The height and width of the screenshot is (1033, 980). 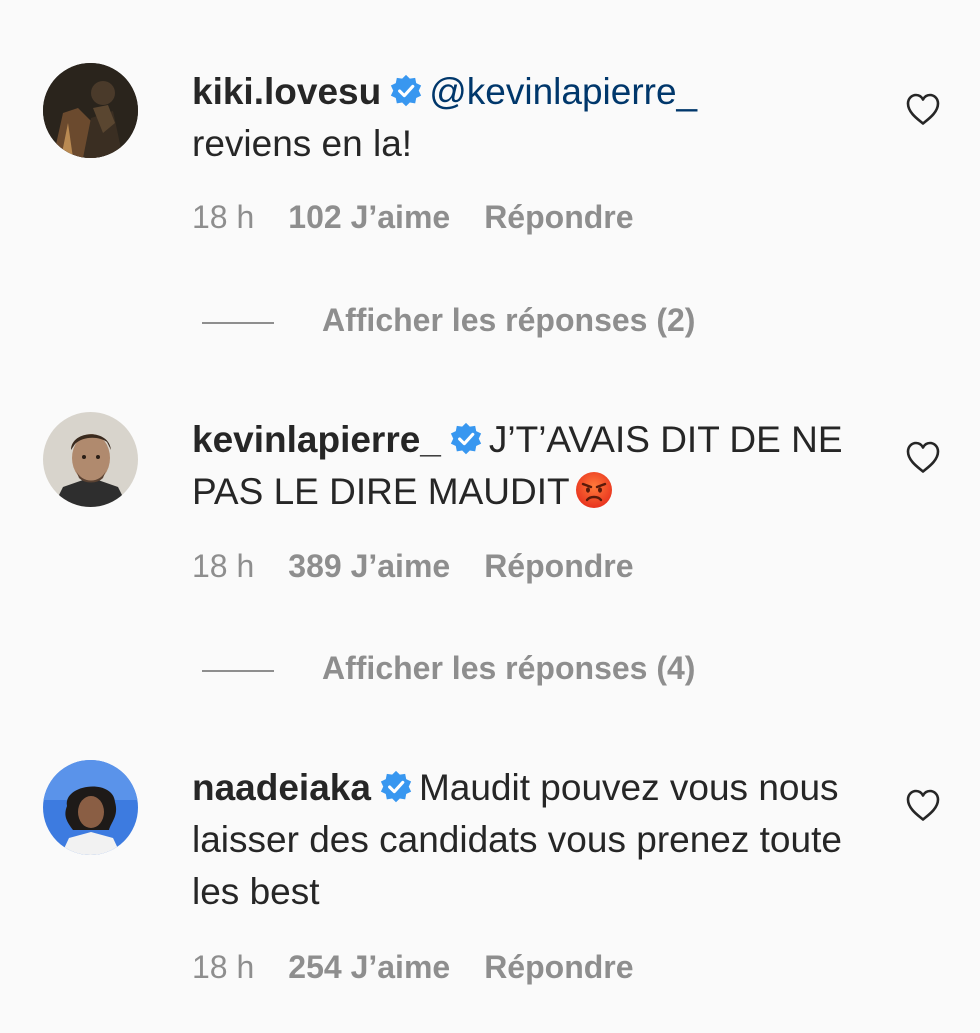 I want to click on view-replies-label: Afficher les réponses (4), so click(x=509, y=668).